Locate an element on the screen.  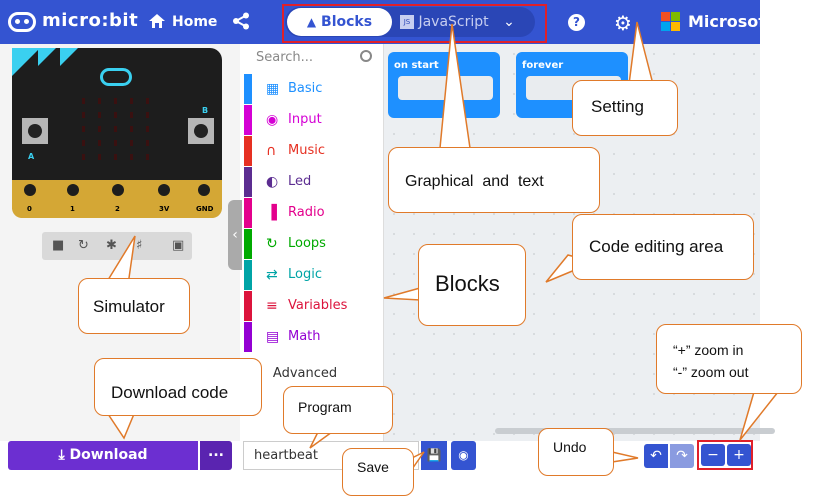
toolbox-category-basic: ▦ Basic is located at coordinates (314, 89).